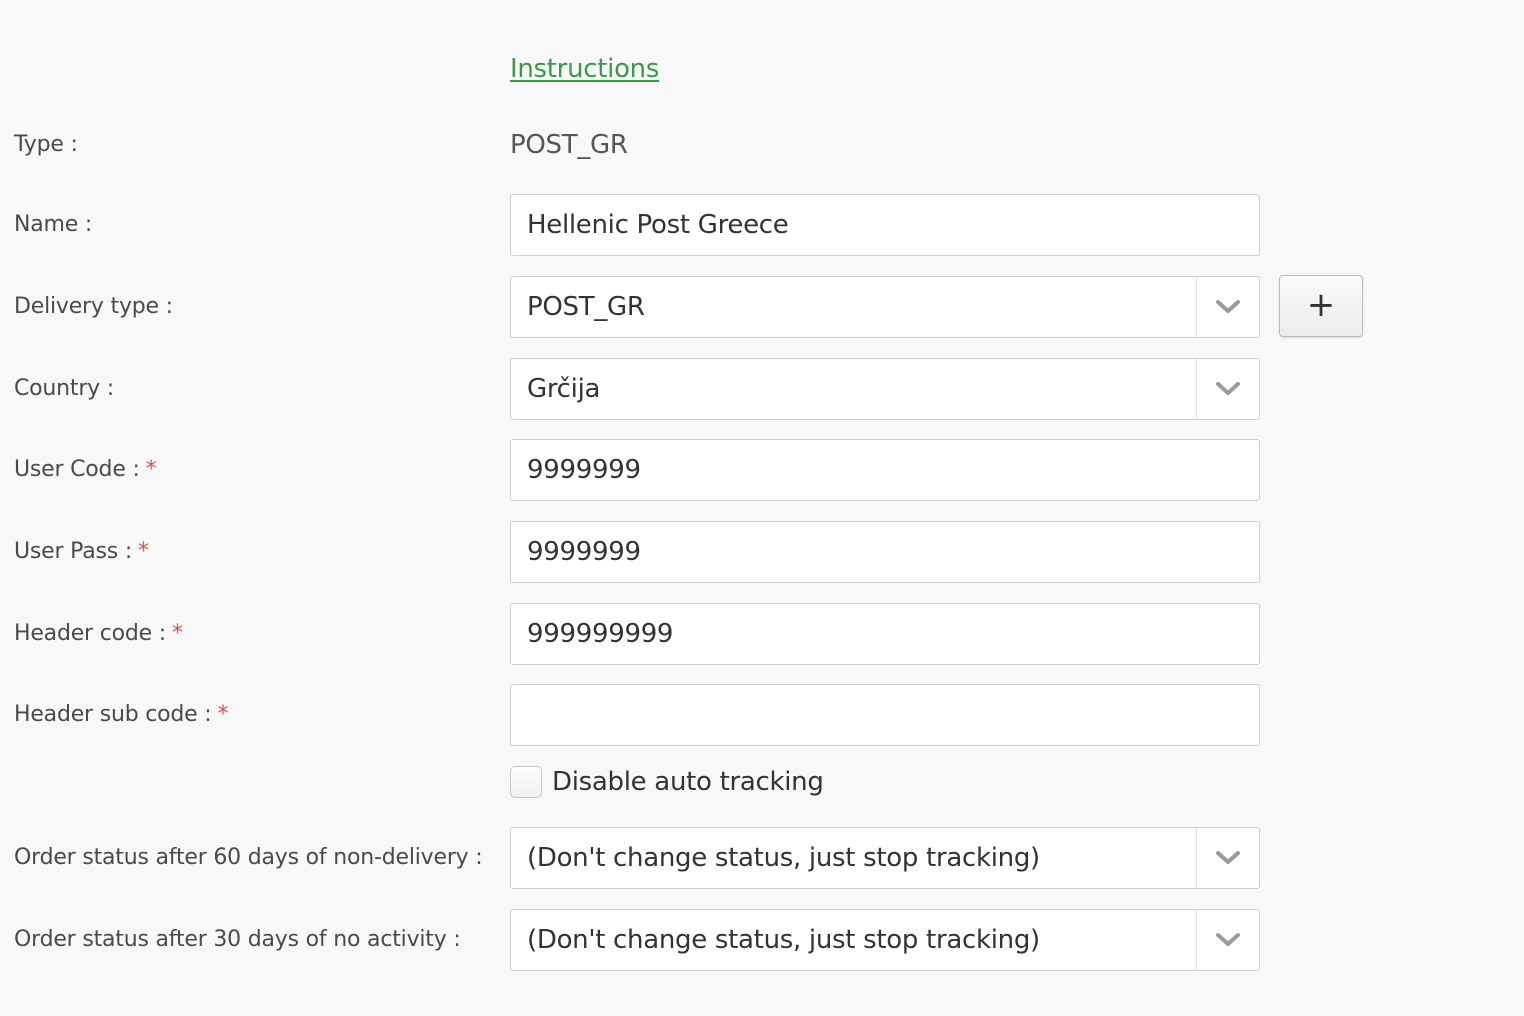 Image resolution: width=1524 pixels, height=1016 pixels. What do you see at coordinates (526, 782) in the screenshot?
I see `disable-auto-tracking-checkbox` at bounding box center [526, 782].